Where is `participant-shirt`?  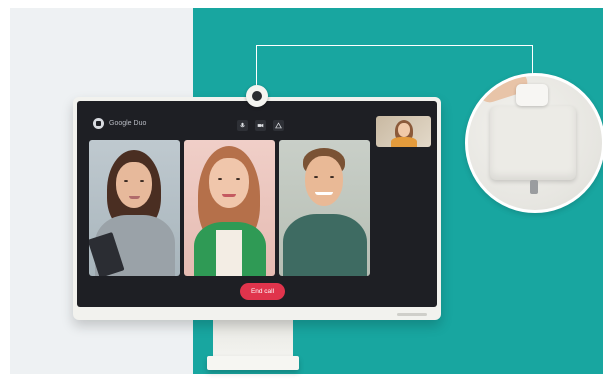 participant-shirt is located at coordinates (229, 253).